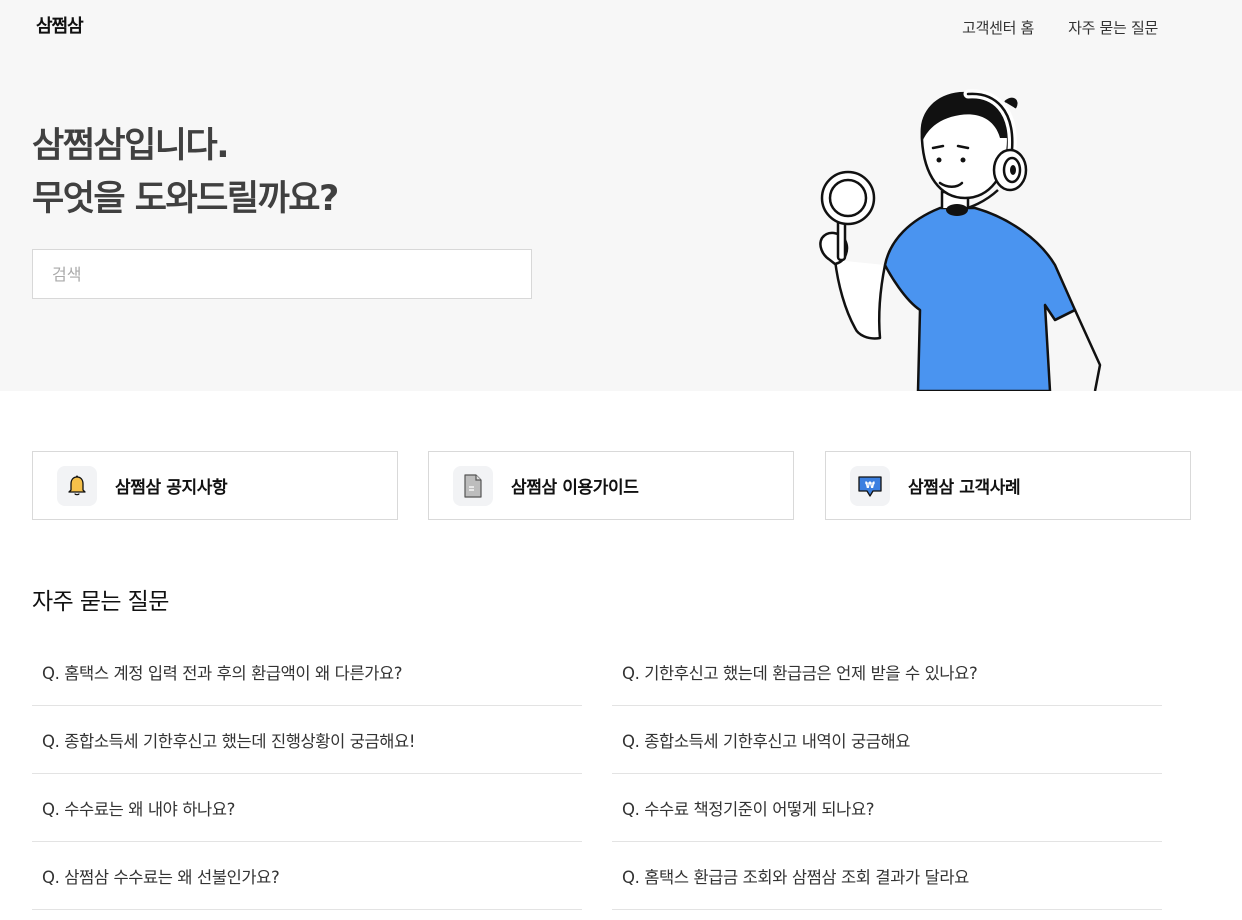  Describe the element at coordinates (998, 27) in the screenshot. I see `nav-support-home: 고객센터 홈` at that location.